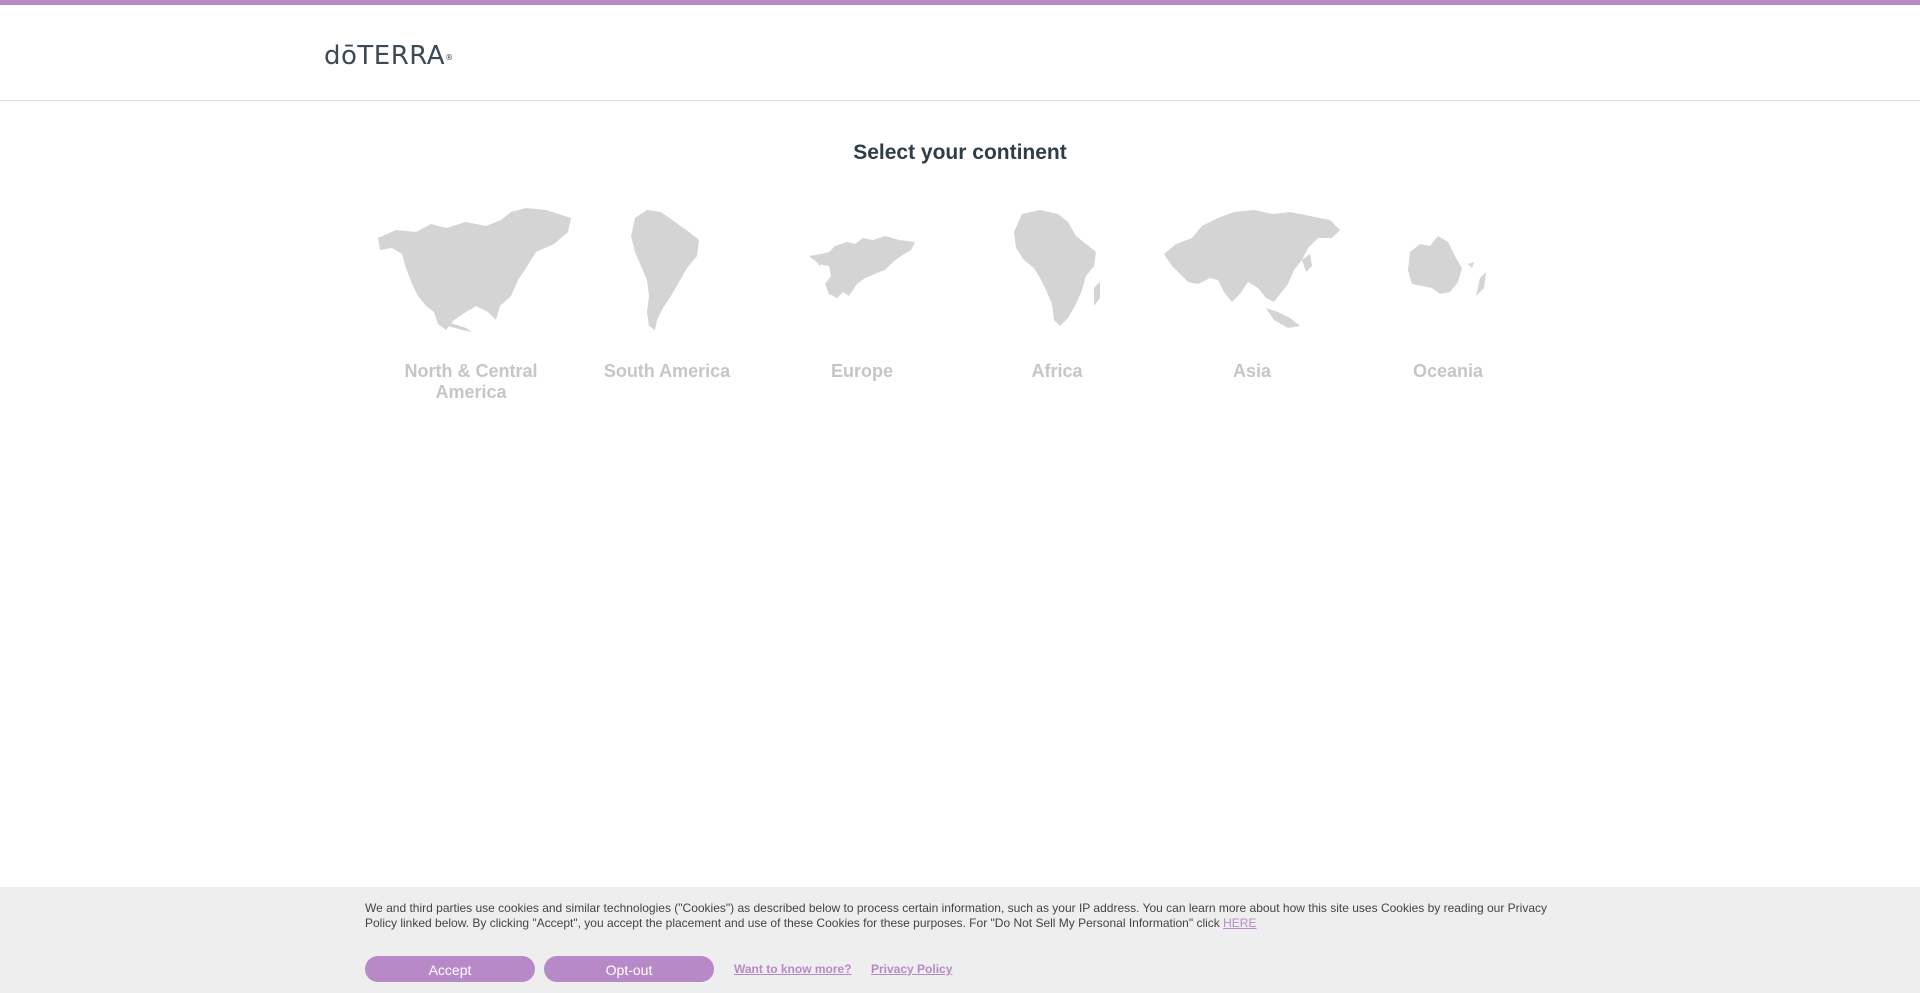  Describe the element at coordinates (911, 969) in the screenshot. I see `privacy-policy-link: Privacy Policy` at that location.